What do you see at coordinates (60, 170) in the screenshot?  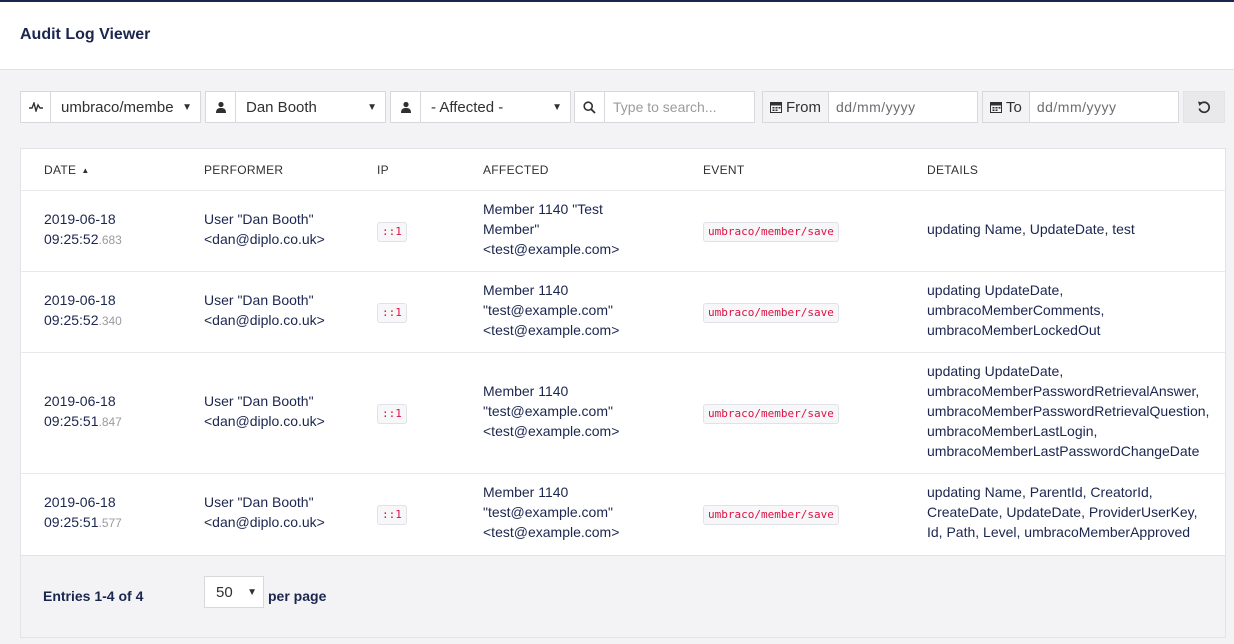 I see `column-header-date-label: DATE` at bounding box center [60, 170].